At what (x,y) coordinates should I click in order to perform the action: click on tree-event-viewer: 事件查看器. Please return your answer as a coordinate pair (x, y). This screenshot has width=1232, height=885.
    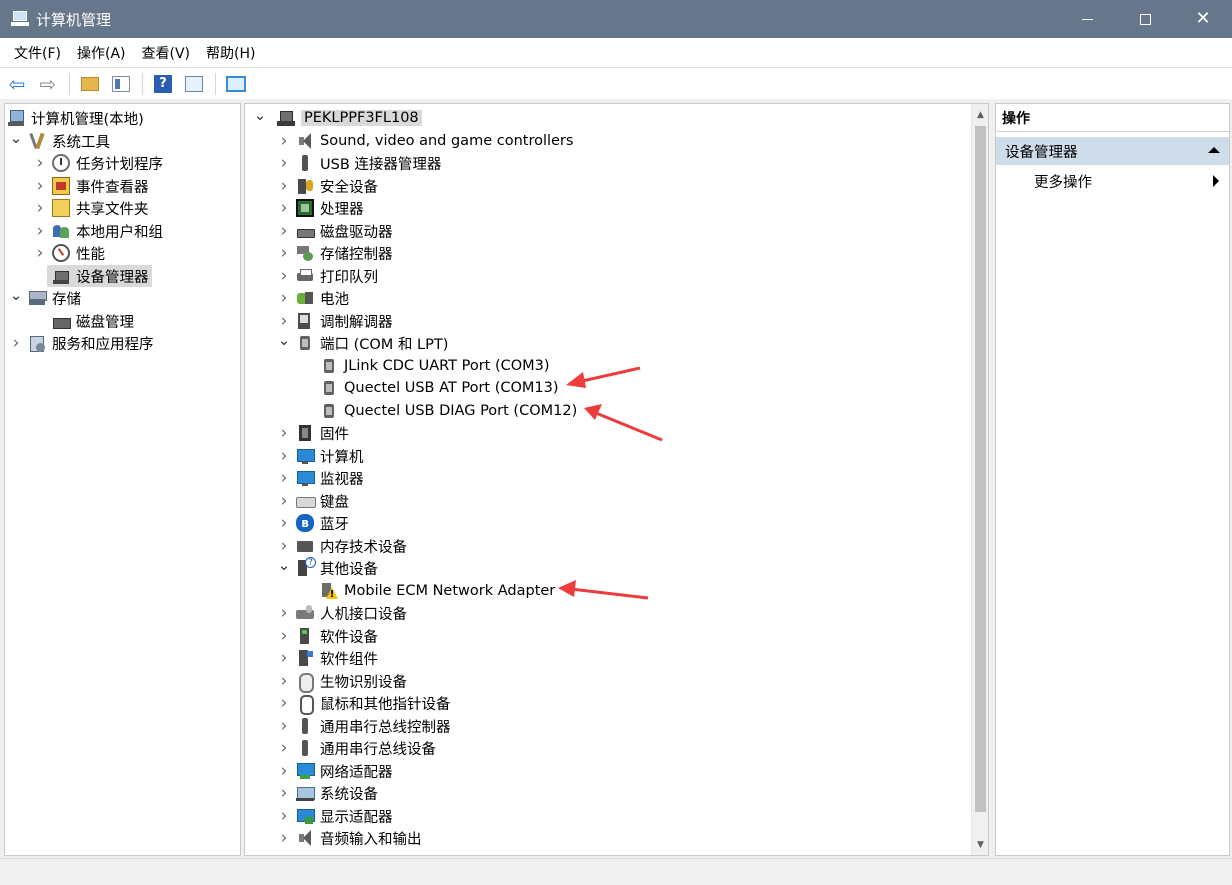
    Looking at the image, I should click on (91, 186).